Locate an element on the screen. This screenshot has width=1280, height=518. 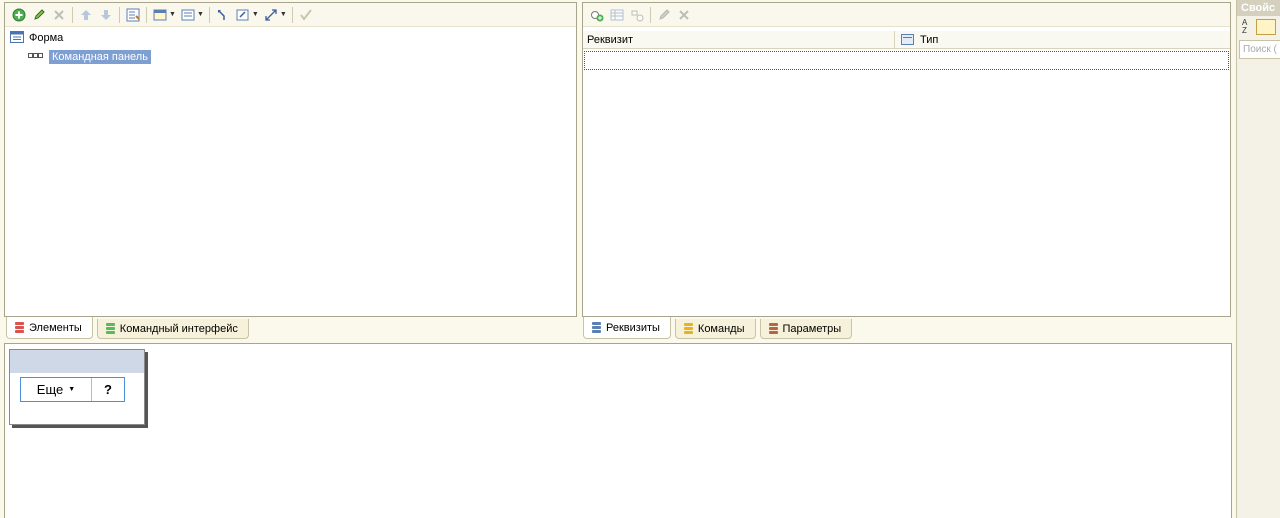
form-icon is located at coordinates (17, 38).